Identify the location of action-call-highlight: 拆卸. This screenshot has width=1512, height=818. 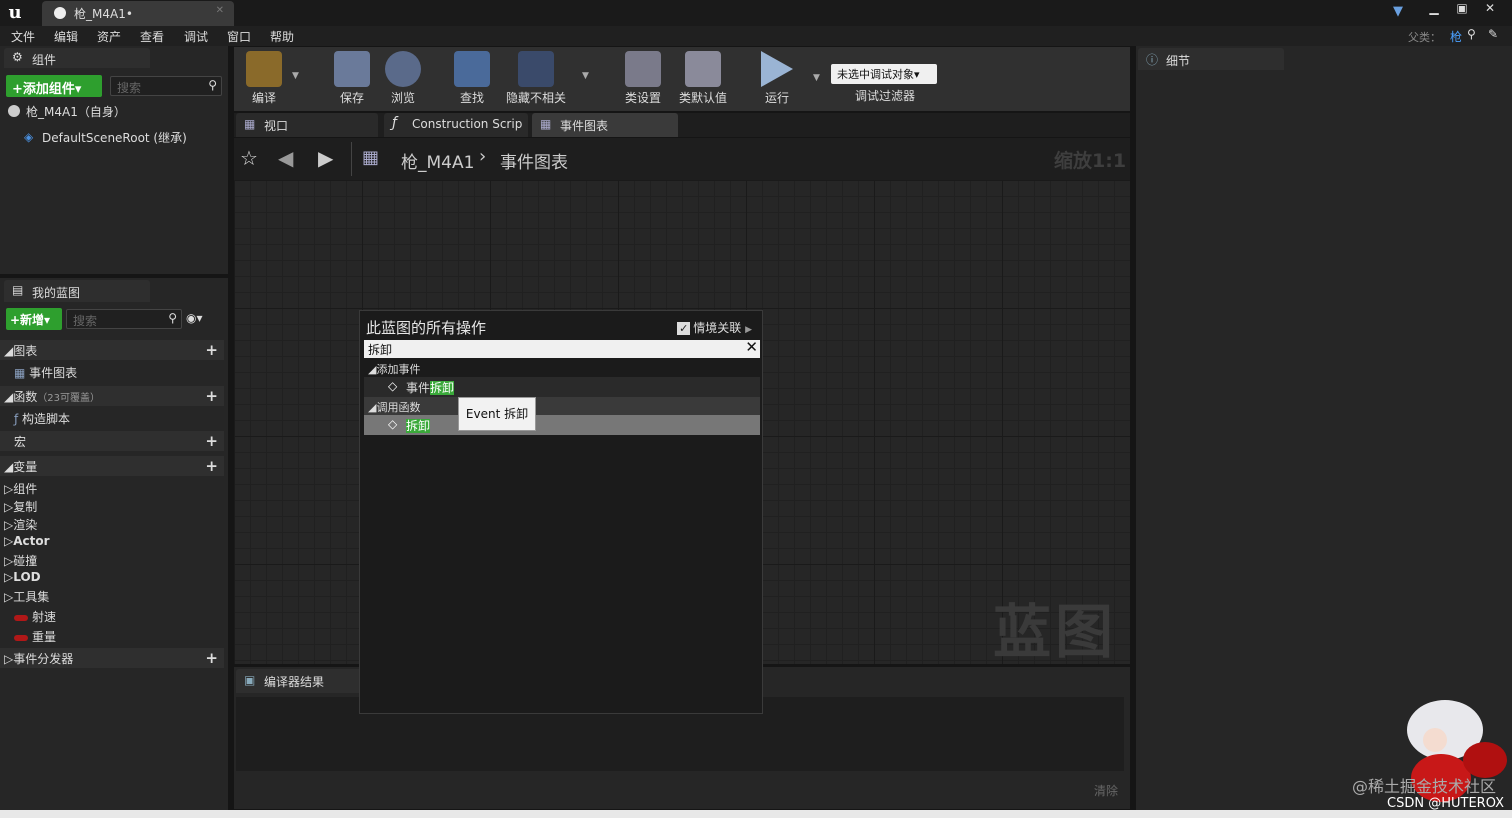
(418, 426).